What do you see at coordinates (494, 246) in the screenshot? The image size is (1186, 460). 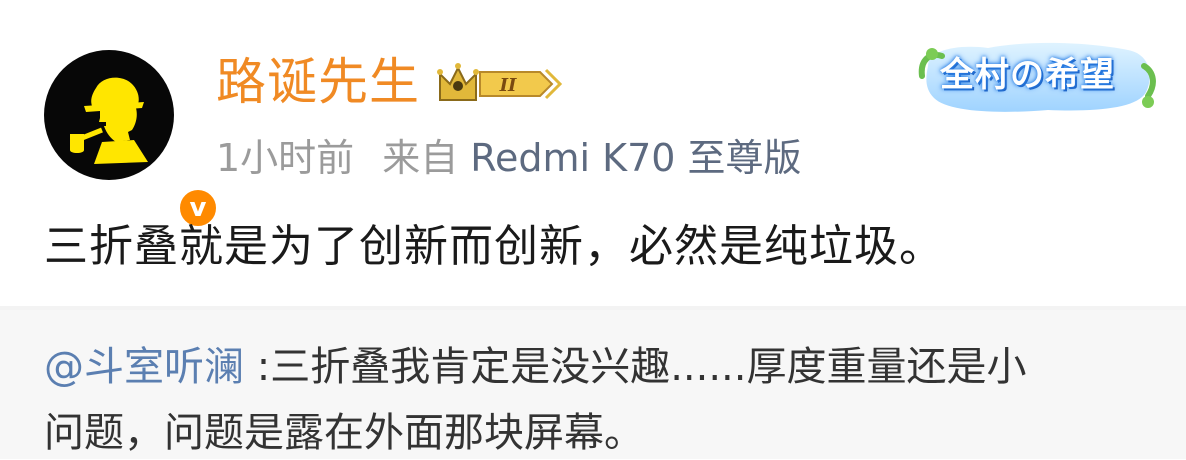 I see `post-body-text: 三折叠就是为了创新而创新，必然是纯垃圾。` at bounding box center [494, 246].